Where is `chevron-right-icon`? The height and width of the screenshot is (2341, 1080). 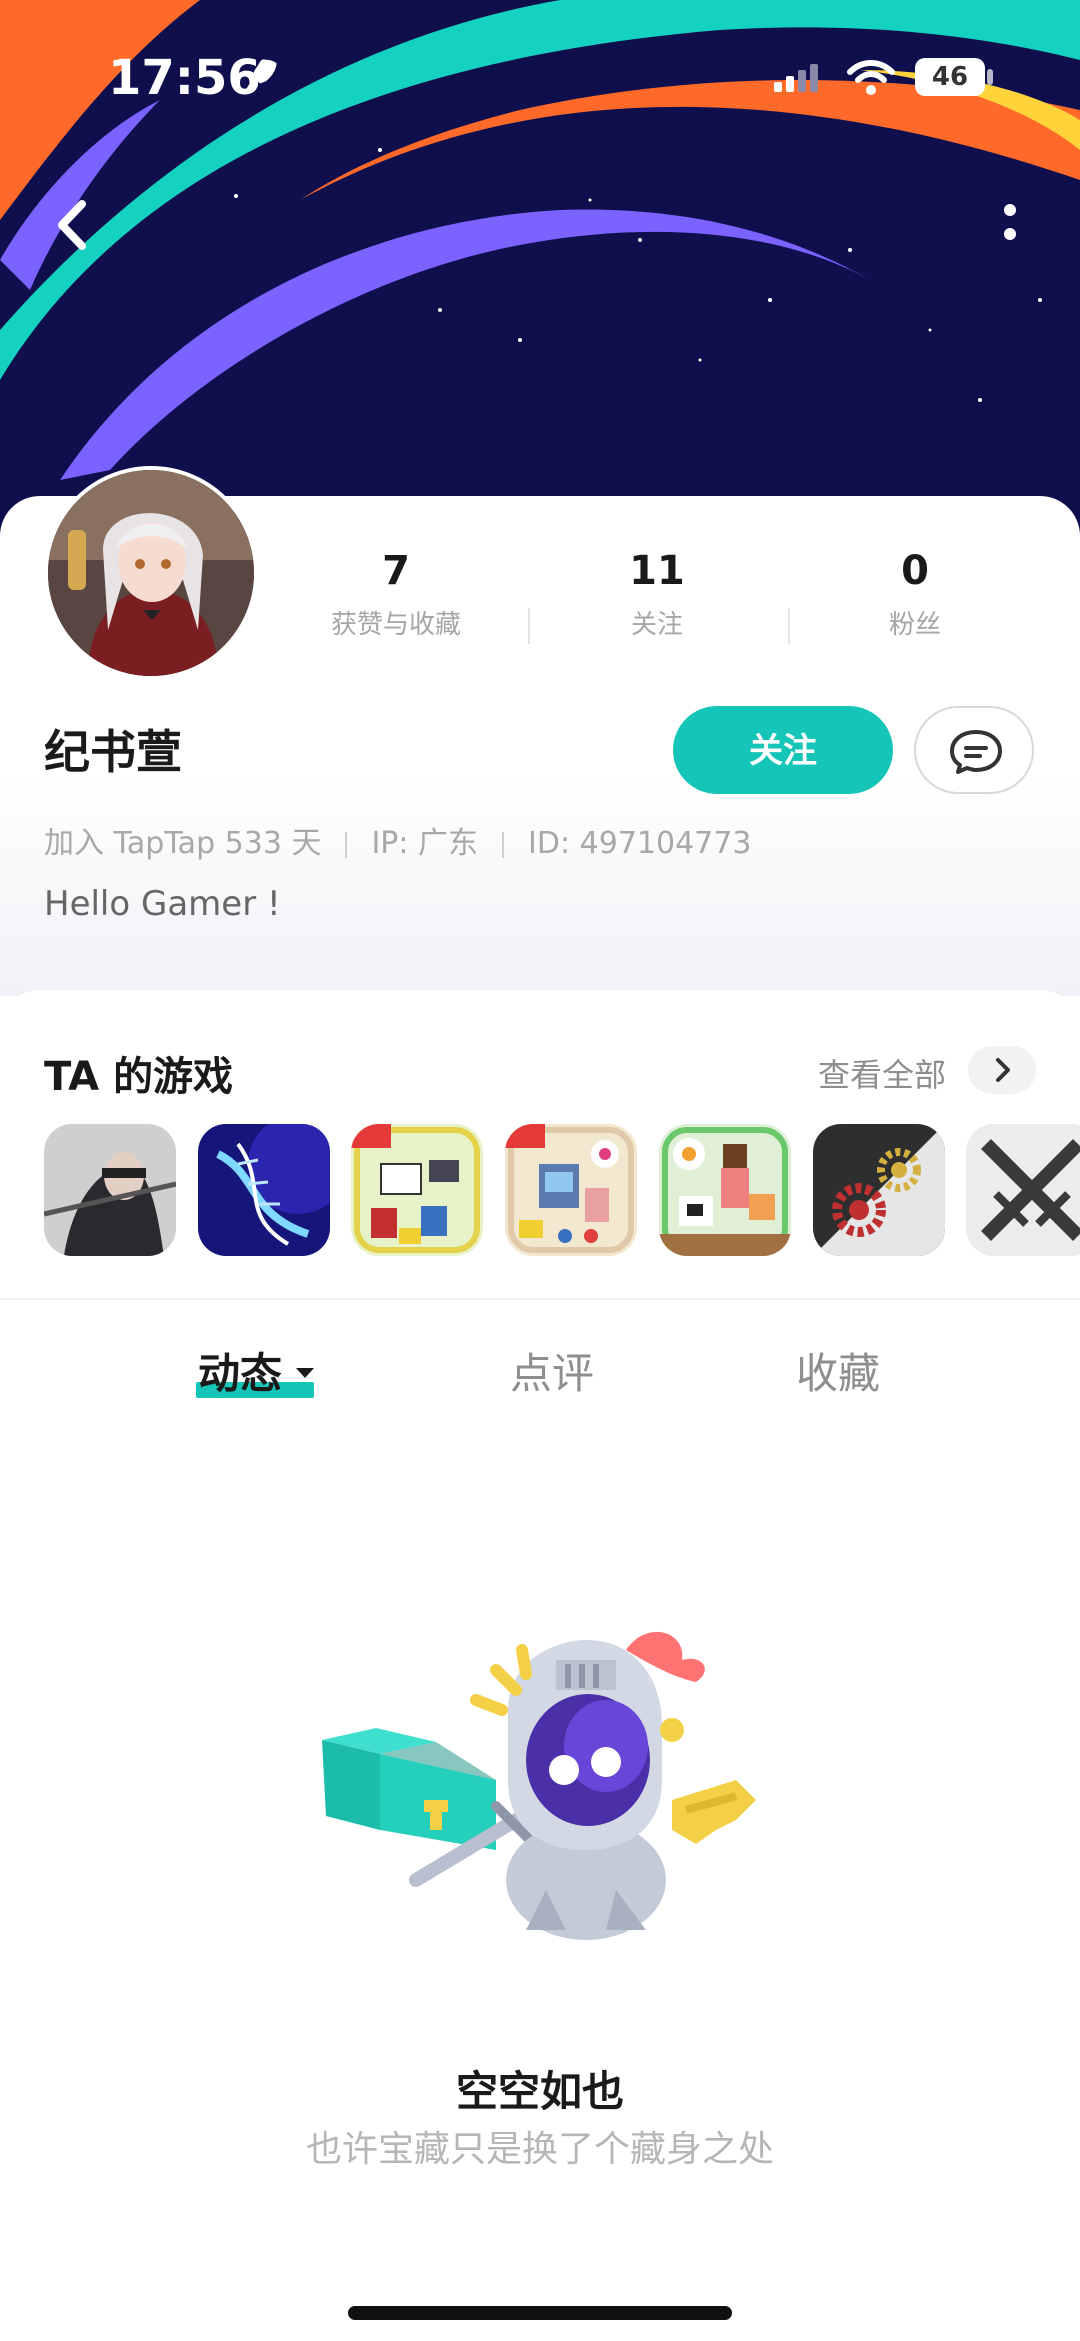 chevron-right-icon is located at coordinates (1003, 1070).